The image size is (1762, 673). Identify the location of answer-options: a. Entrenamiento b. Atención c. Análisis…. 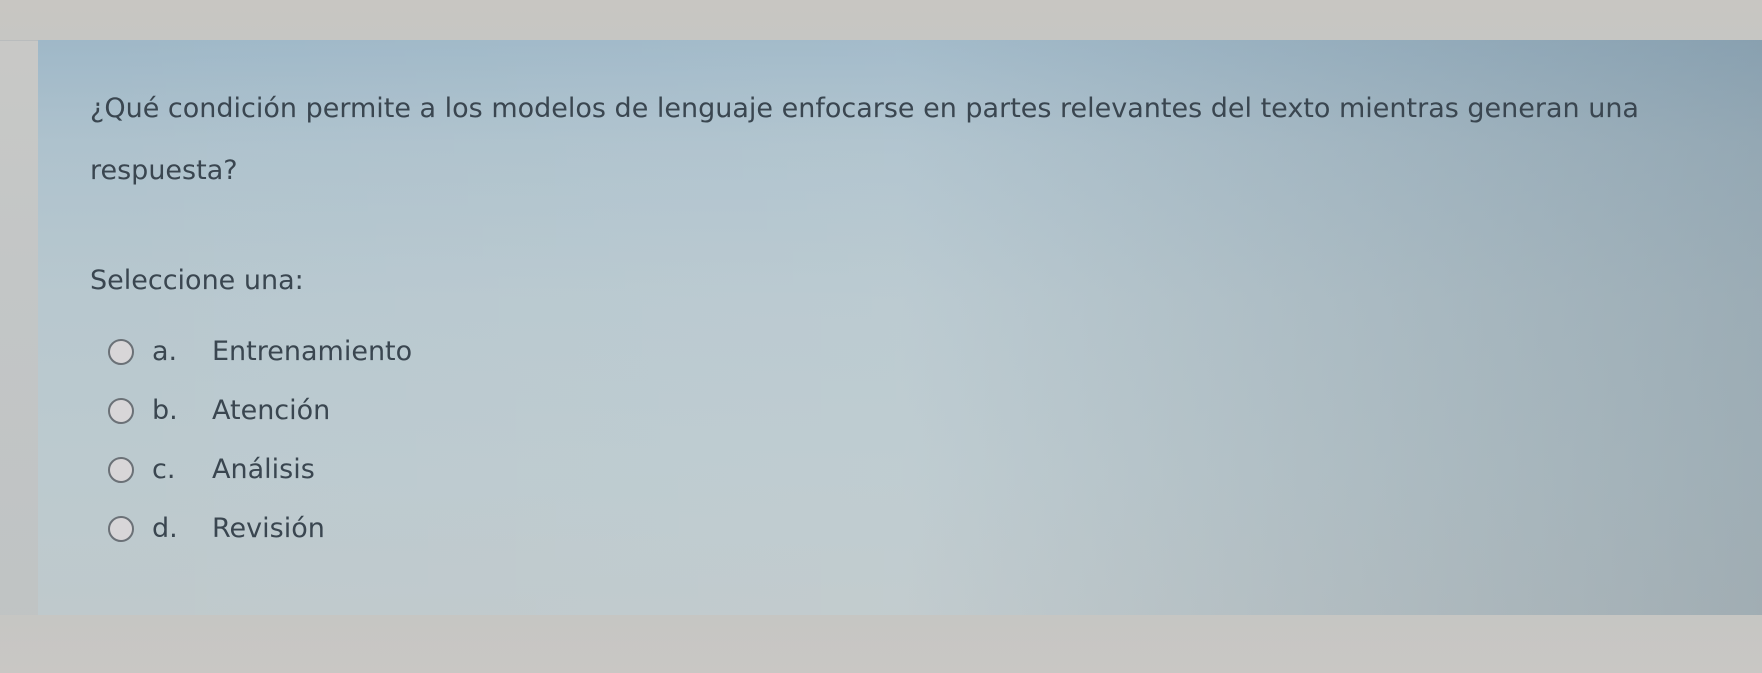
(260, 440).